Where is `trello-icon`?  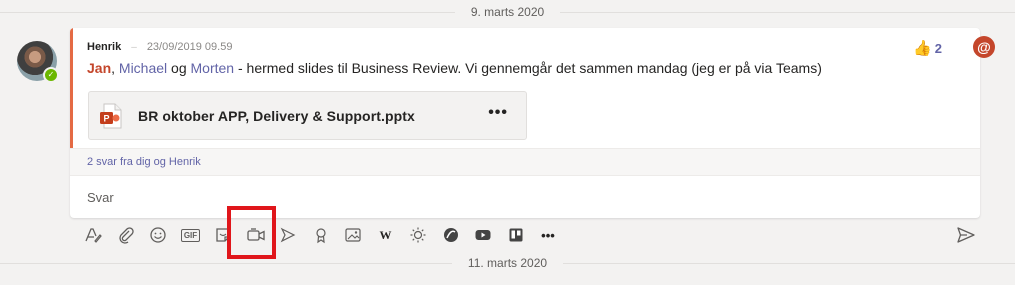 trello-icon is located at coordinates (516, 235).